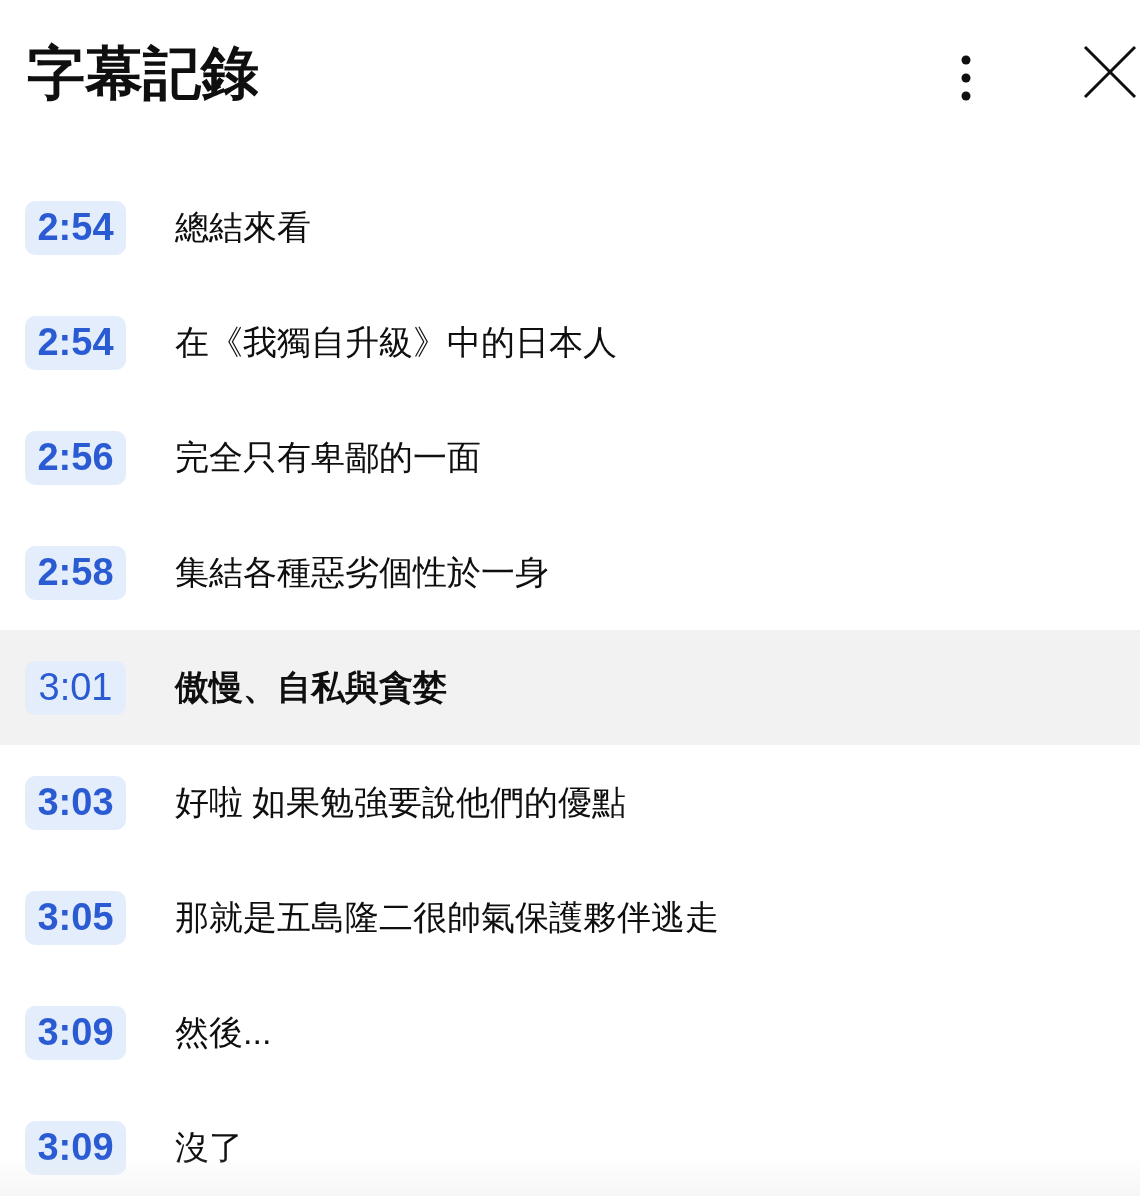 The width and height of the screenshot is (1140, 1196). I want to click on caption-text: 集結各種惡劣個性於一身, so click(362, 572).